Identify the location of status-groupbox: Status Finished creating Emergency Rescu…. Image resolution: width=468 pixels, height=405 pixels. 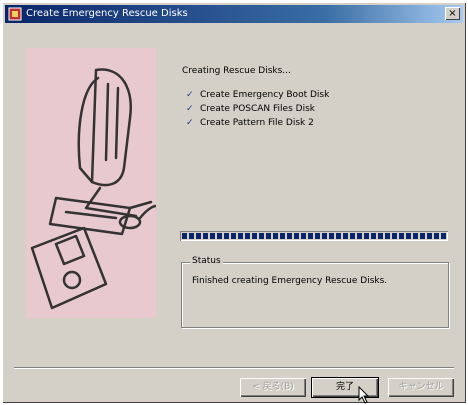
(315, 292).